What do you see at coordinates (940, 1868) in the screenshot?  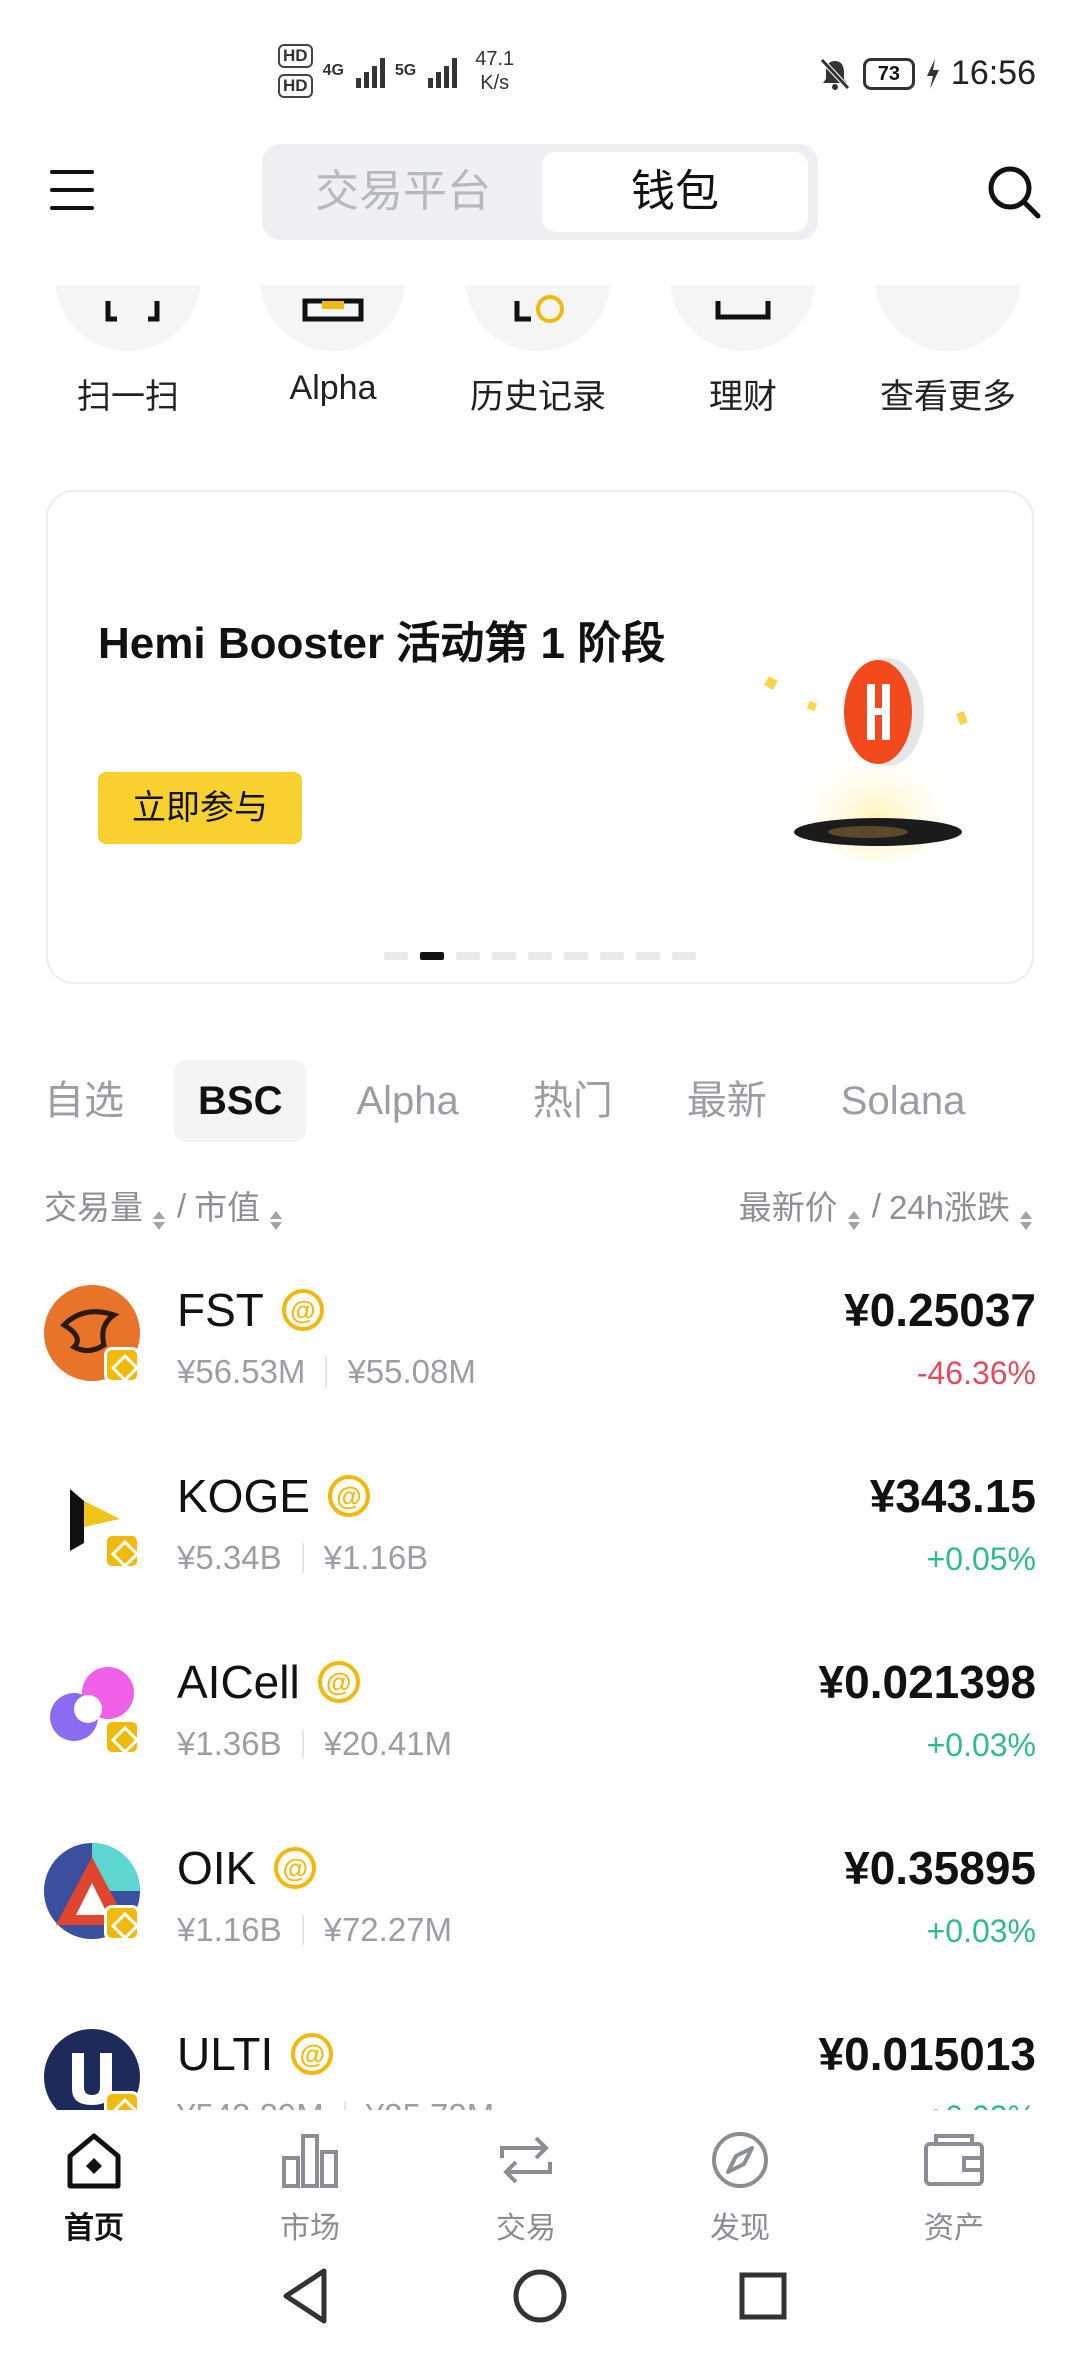 I see `token-price: ¥0.35895` at bounding box center [940, 1868].